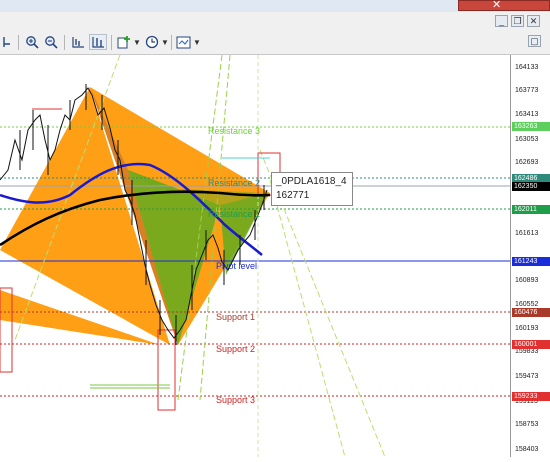  What do you see at coordinates (527, 449) in the screenshot?
I see `axis-tick: 158403` at bounding box center [527, 449].